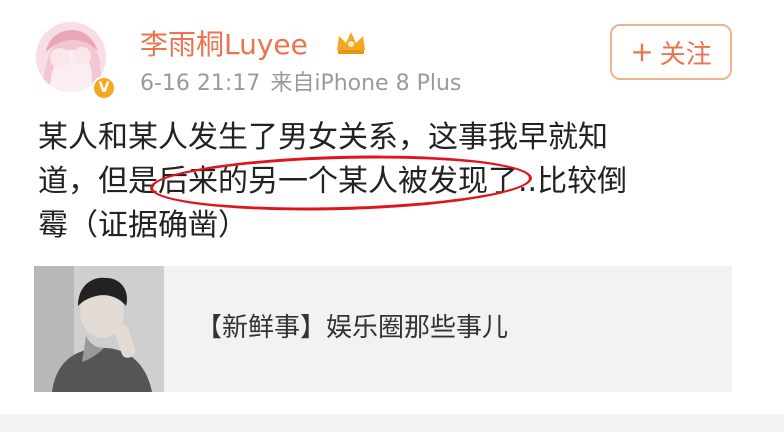  Describe the element at coordinates (392, 423) in the screenshot. I see `post-footer-divider` at that location.